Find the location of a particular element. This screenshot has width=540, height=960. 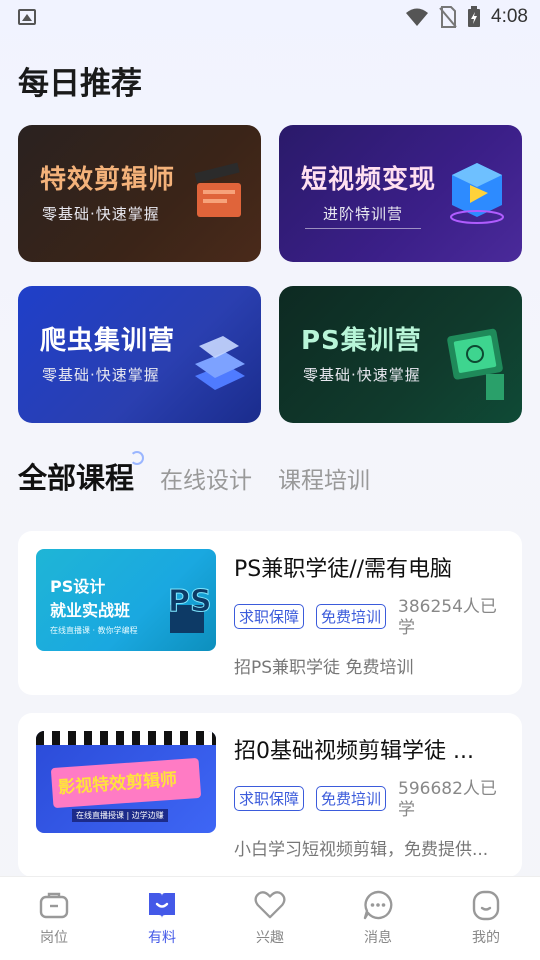

status-icons: 4:08 is located at coordinates (466, 17).